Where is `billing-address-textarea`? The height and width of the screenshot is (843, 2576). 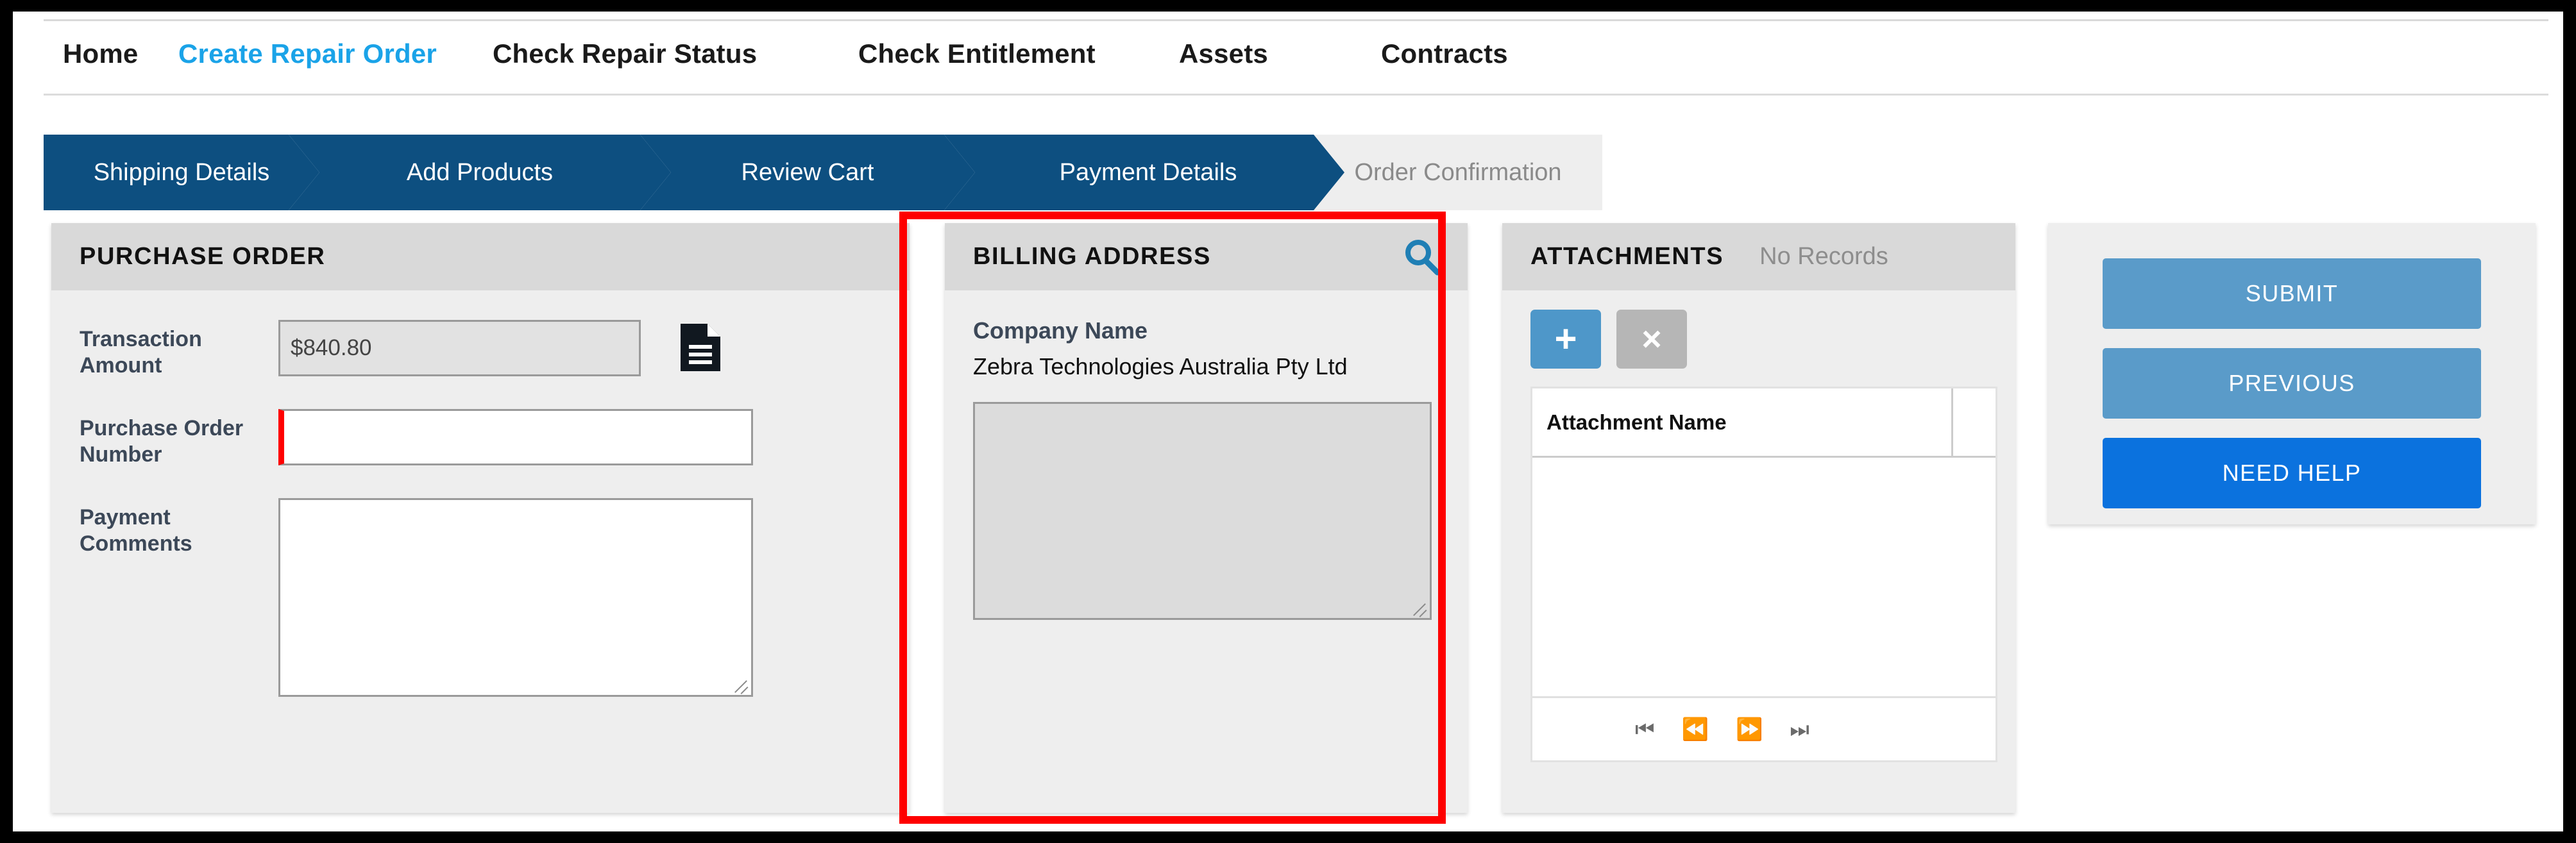 billing-address-textarea is located at coordinates (1202, 511).